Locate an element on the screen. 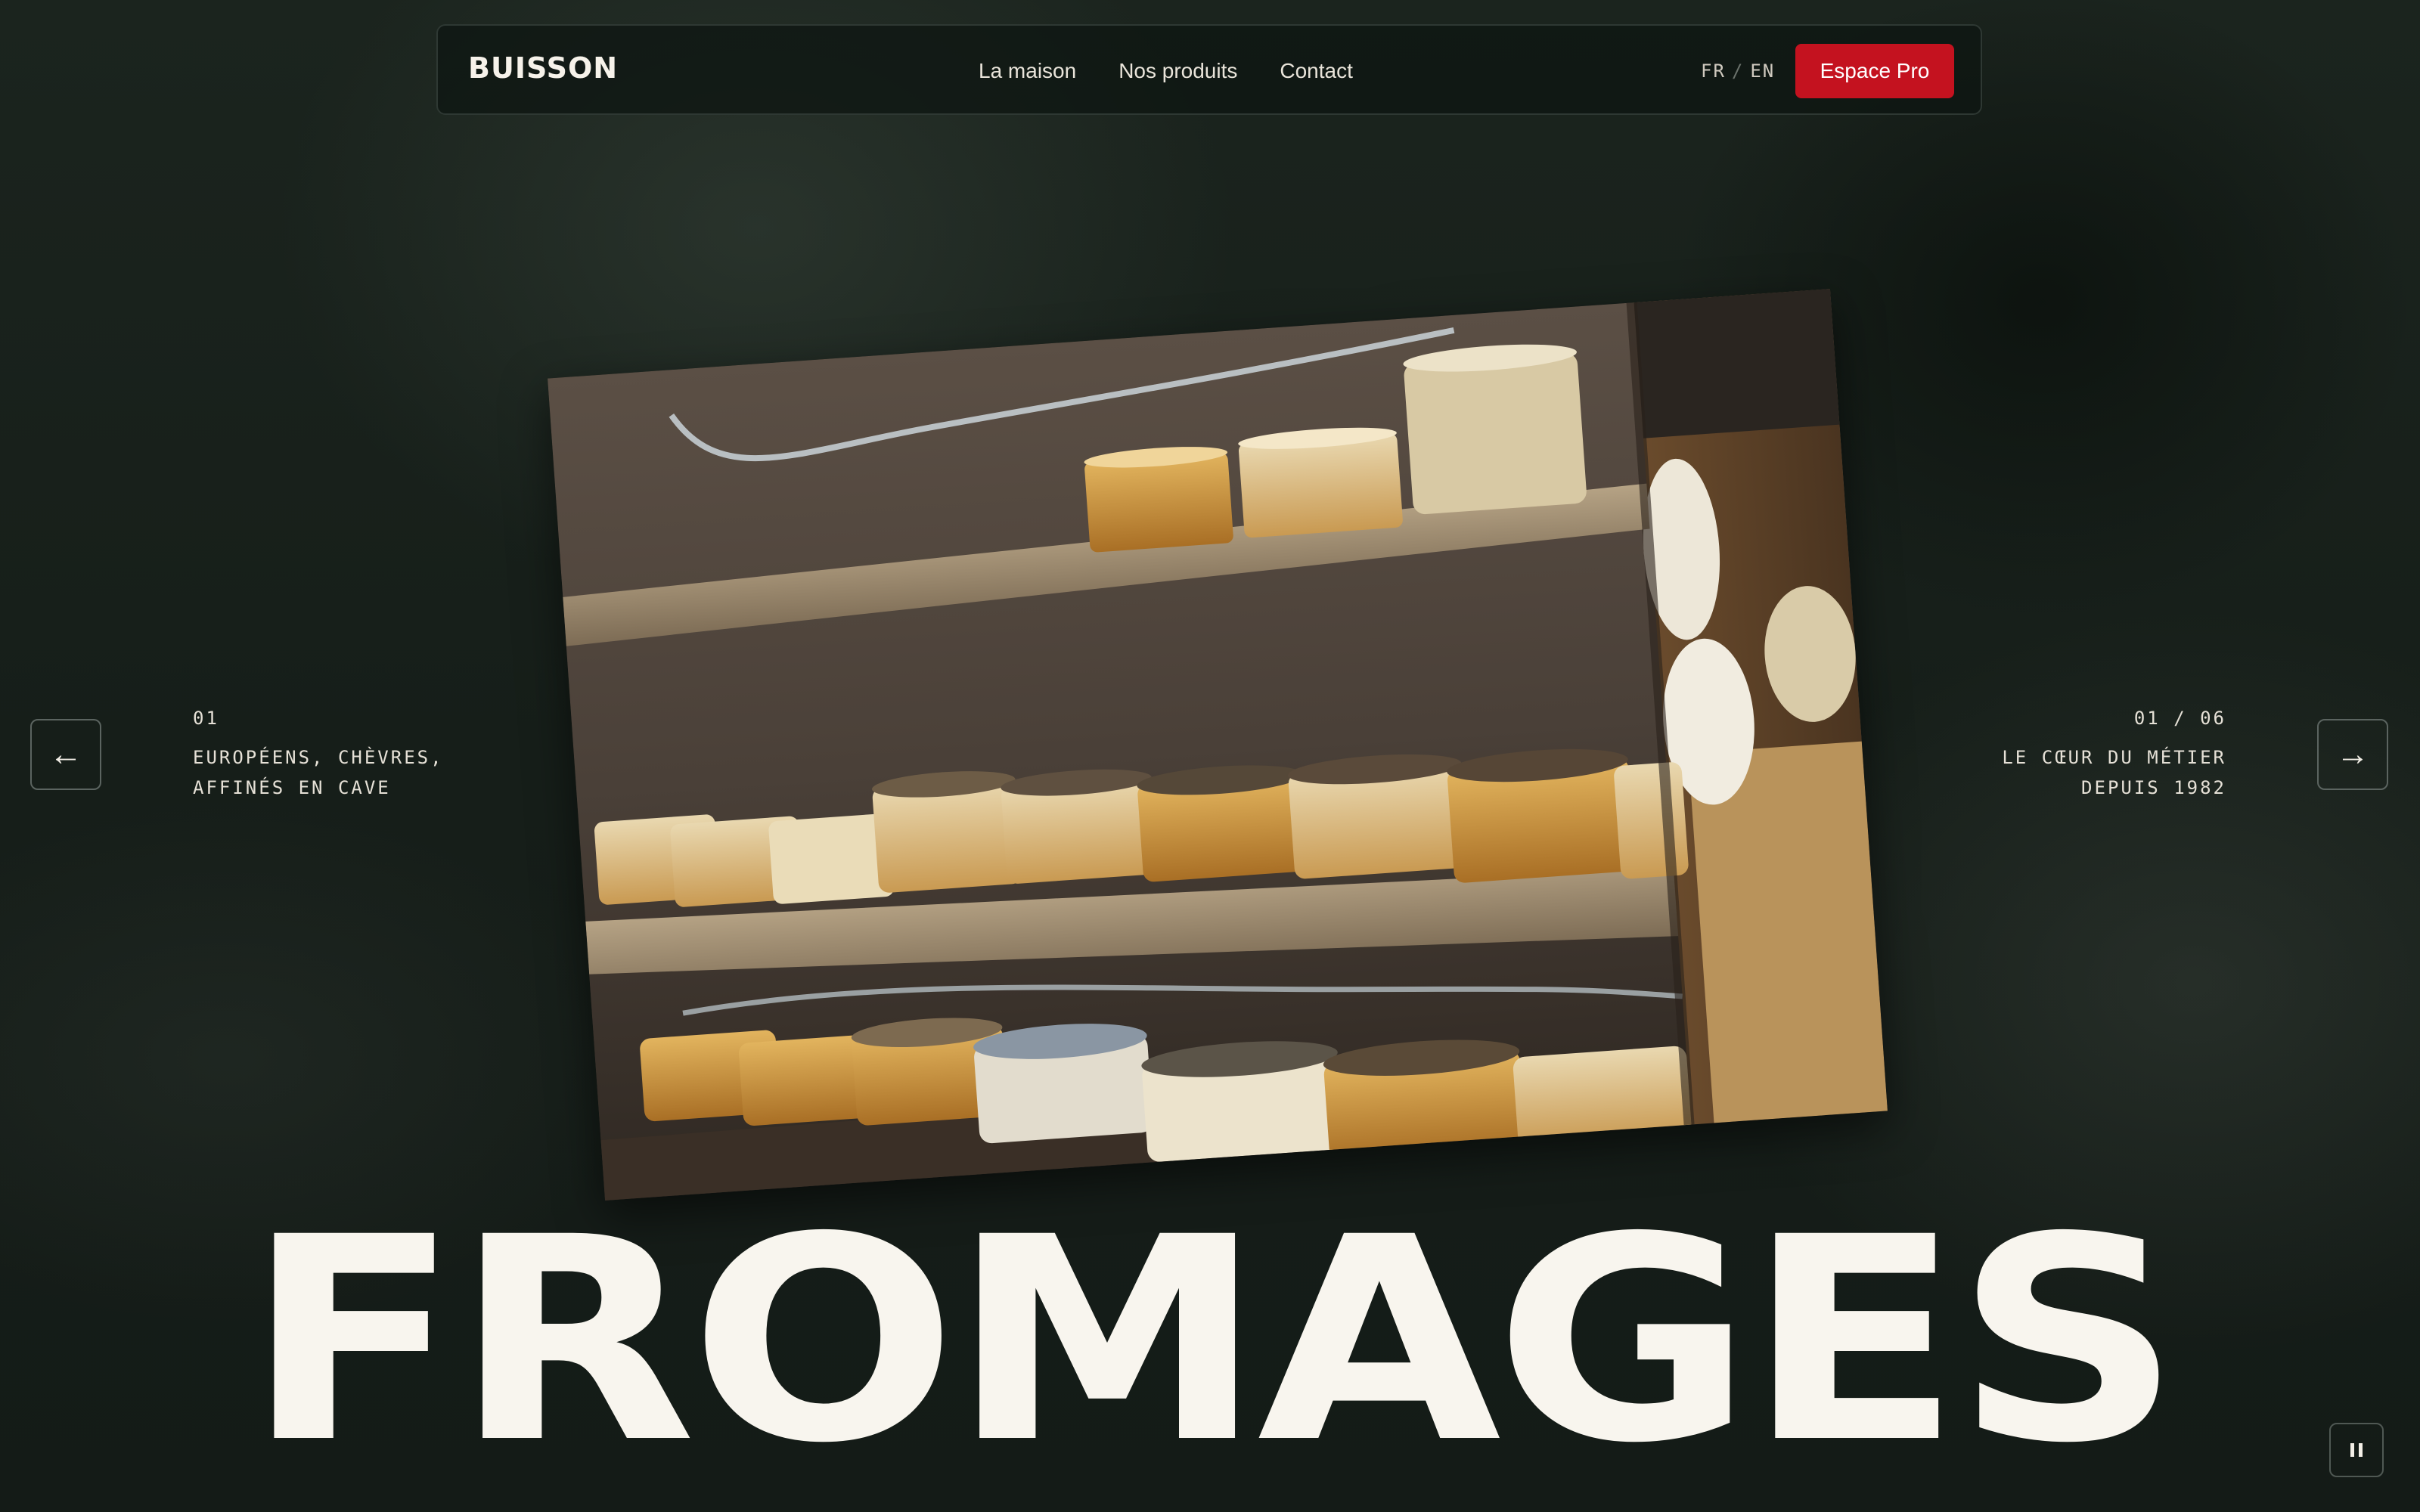 This screenshot has width=2420, height=1512. main-menu: La maison Nos produits Contact is located at coordinates (1166, 71).